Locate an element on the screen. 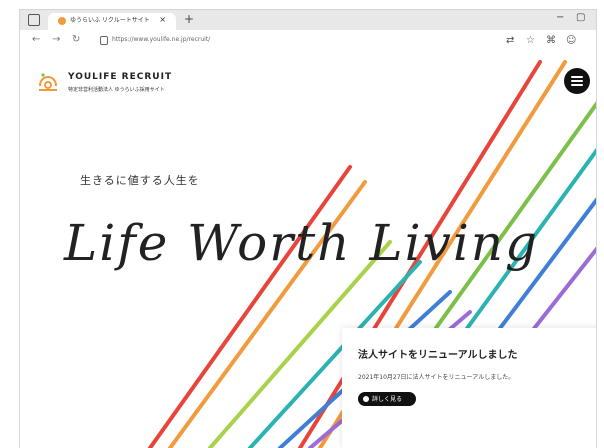 The width and height of the screenshot is (604, 448). arrow-circle-icon is located at coordinates (366, 399).